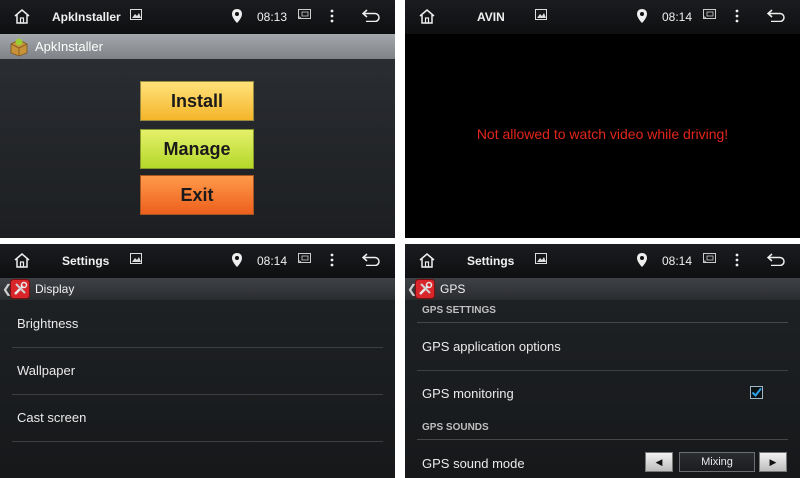 Image resolution: width=800 pixels, height=478 pixels. Describe the element at coordinates (602, 17) in the screenshot. I see `status-bar: AVIN 08:14` at that location.